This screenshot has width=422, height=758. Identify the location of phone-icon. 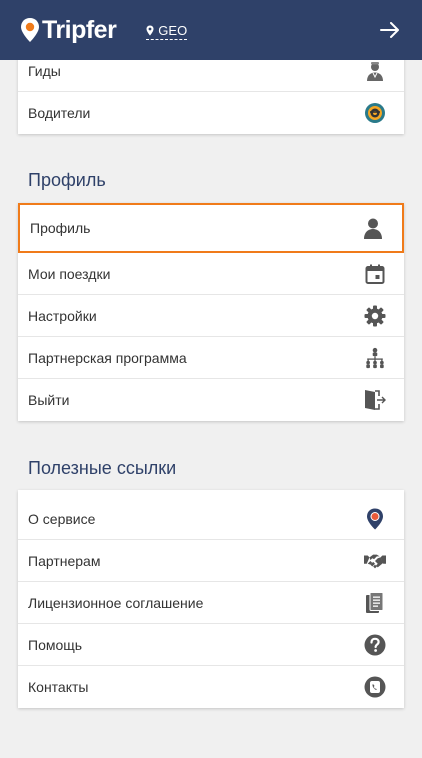
(375, 687).